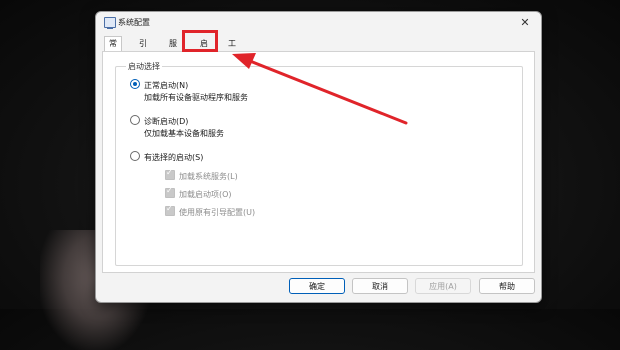 This screenshot has width=620, height=350. What do you see at coordinates (320, 89) in the screenshot?
I see `red-arrow-icon` at bounding box center [320, 89].